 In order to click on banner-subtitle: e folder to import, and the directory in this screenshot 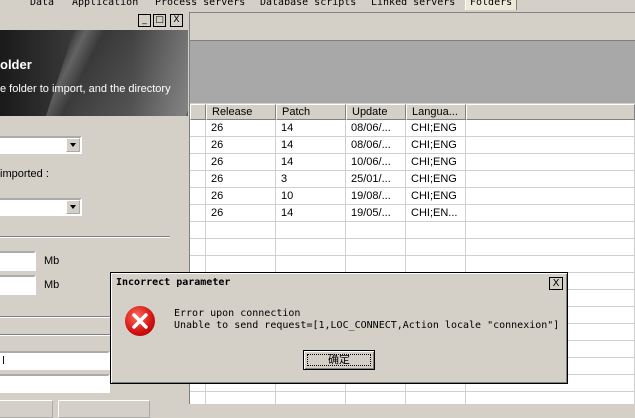, I will do `click(85, 89)`.